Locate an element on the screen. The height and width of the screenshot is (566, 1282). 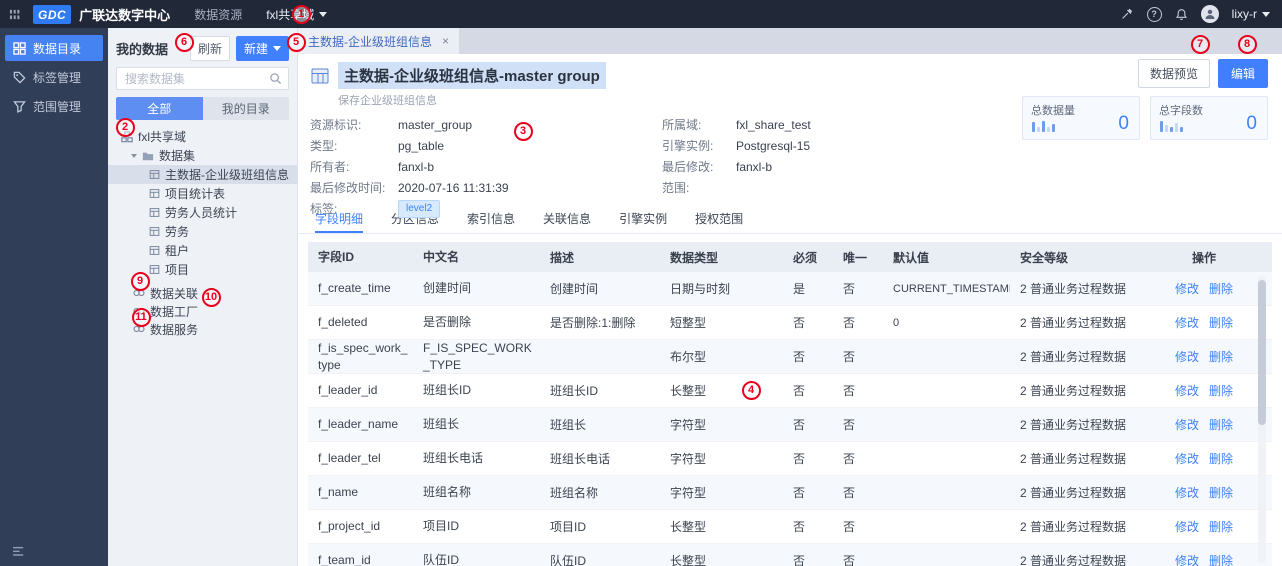
help-icon: ? is located at coordinates (1154, 14).